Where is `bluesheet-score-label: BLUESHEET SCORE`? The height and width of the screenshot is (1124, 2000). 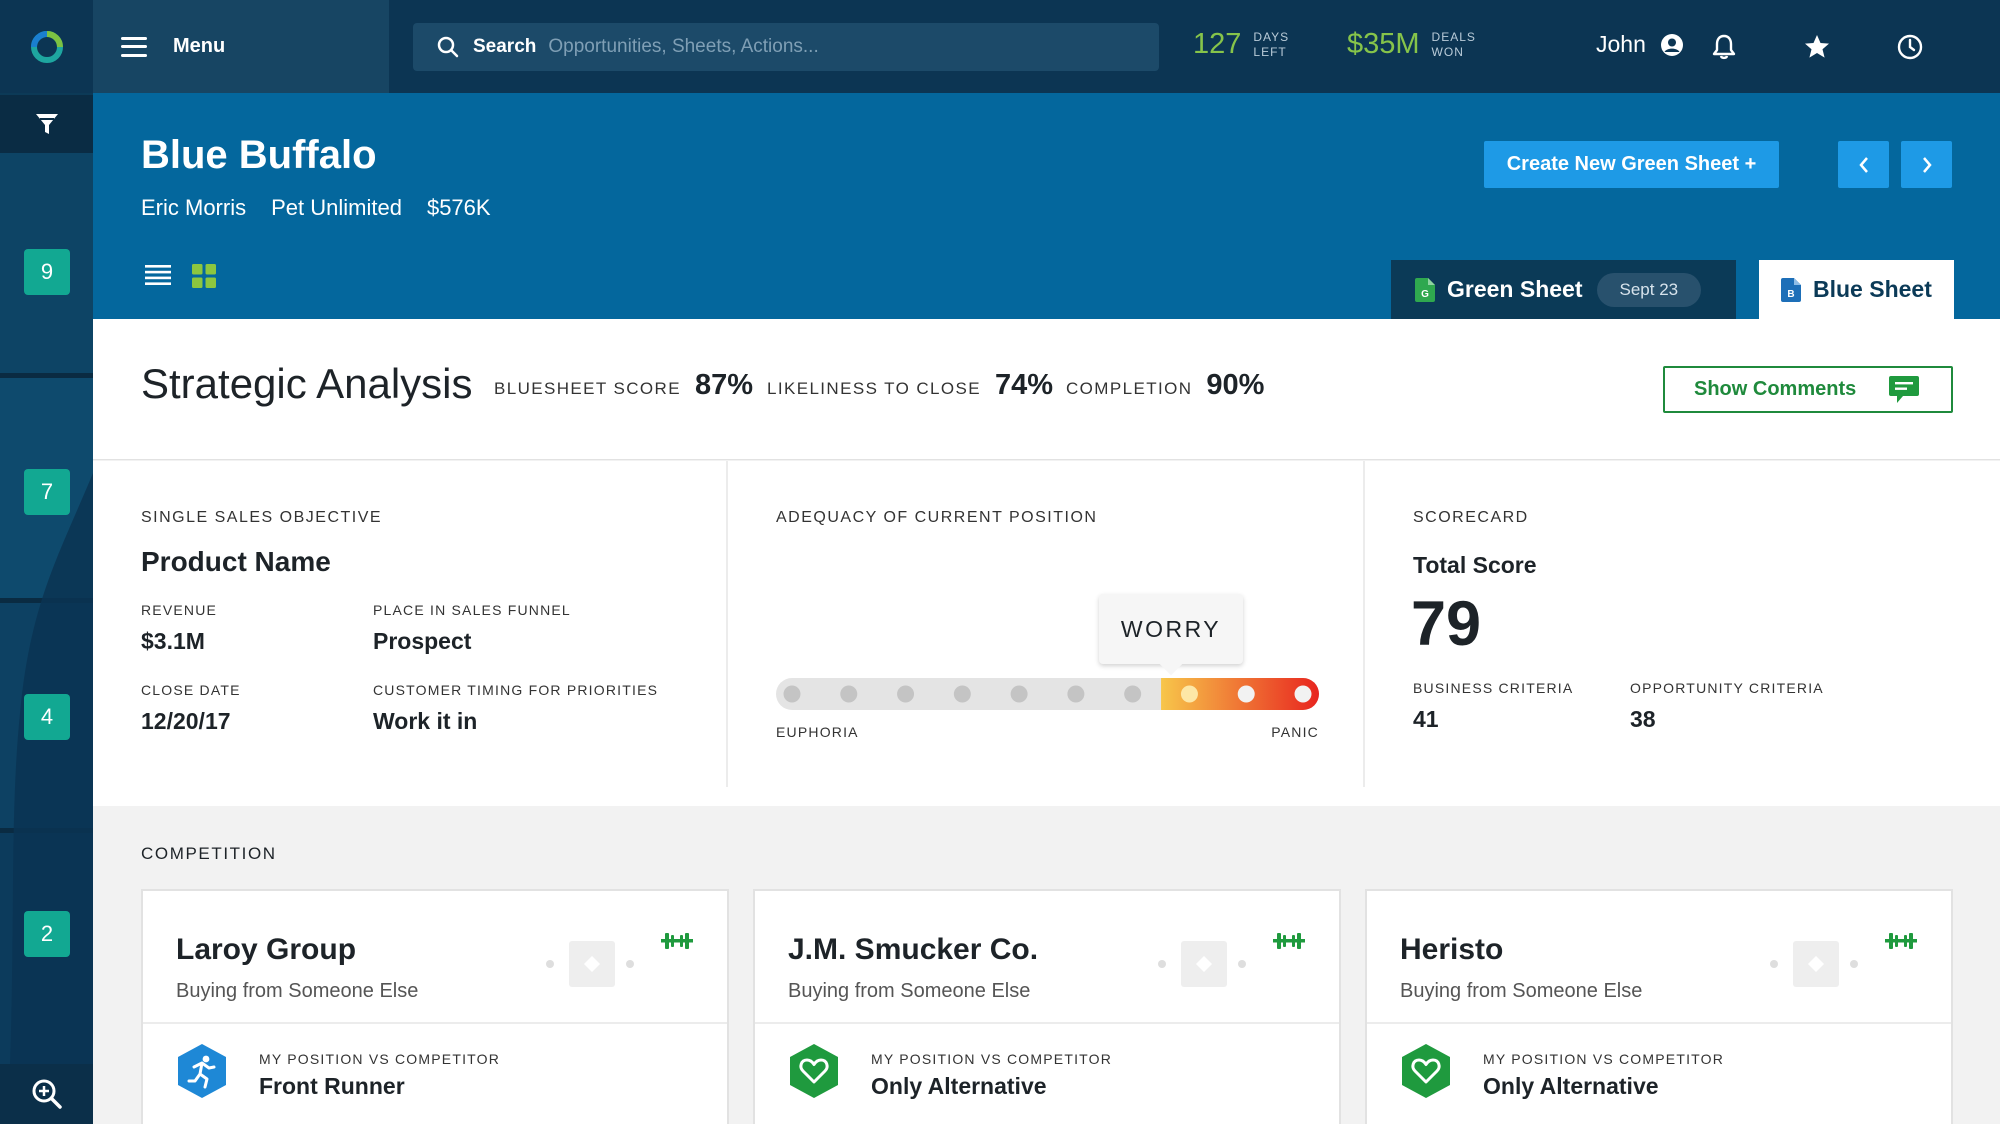
bluesheet-score-label: BLUESHEET SCORE is located at coordinates (587, 388).